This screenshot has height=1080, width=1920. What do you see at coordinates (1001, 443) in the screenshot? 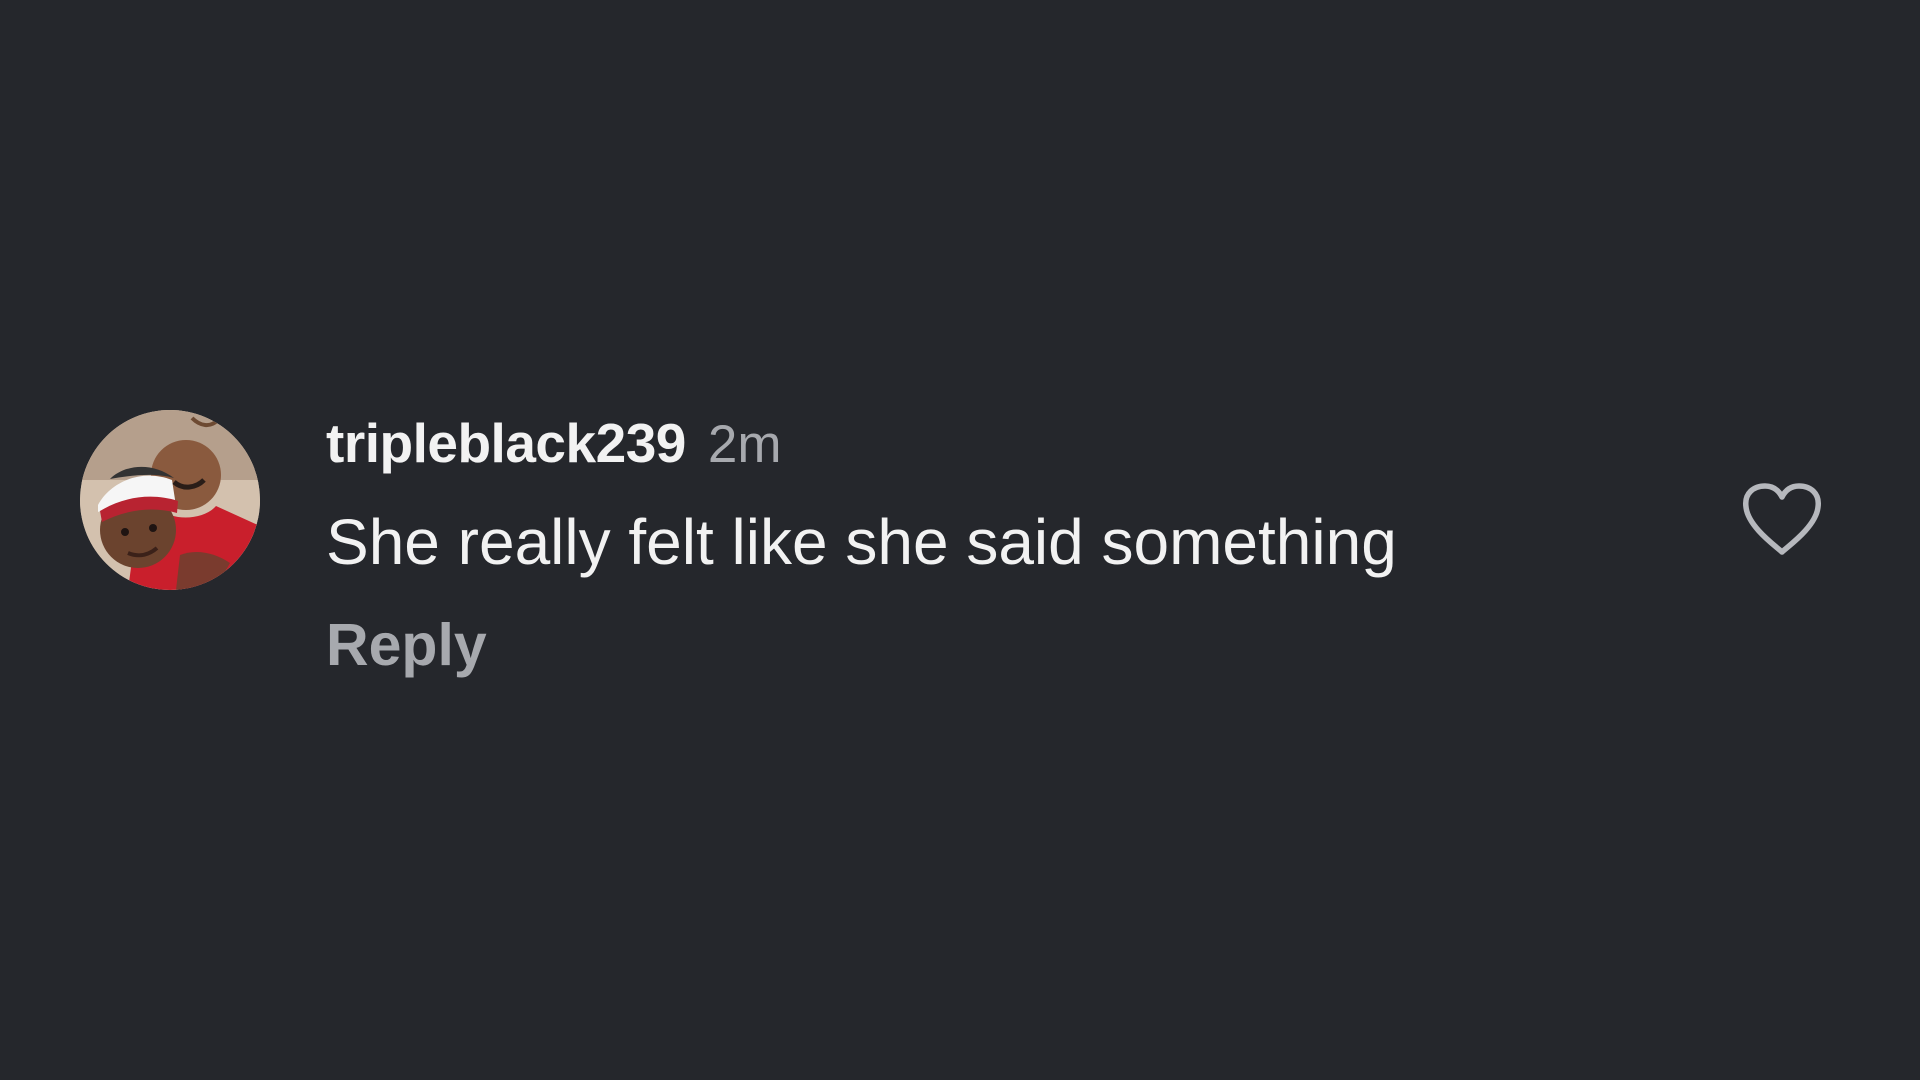
I see `comment-meta: tripleblack239 2m` at bounding box center [1001, 443].